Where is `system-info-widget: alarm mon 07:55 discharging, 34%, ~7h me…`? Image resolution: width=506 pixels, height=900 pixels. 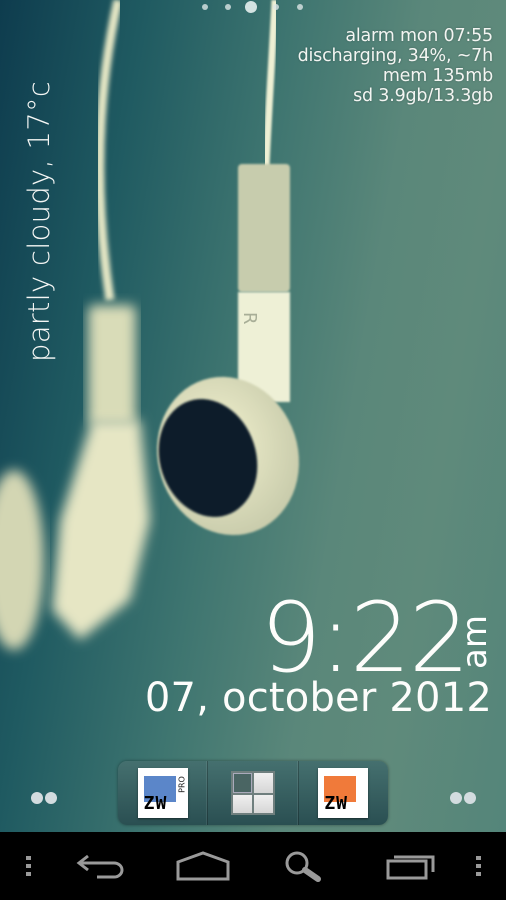
system-info-widget: alarm mon 07:55 discharging, 34%, ~7h me… is located at coordinates (395, 66).